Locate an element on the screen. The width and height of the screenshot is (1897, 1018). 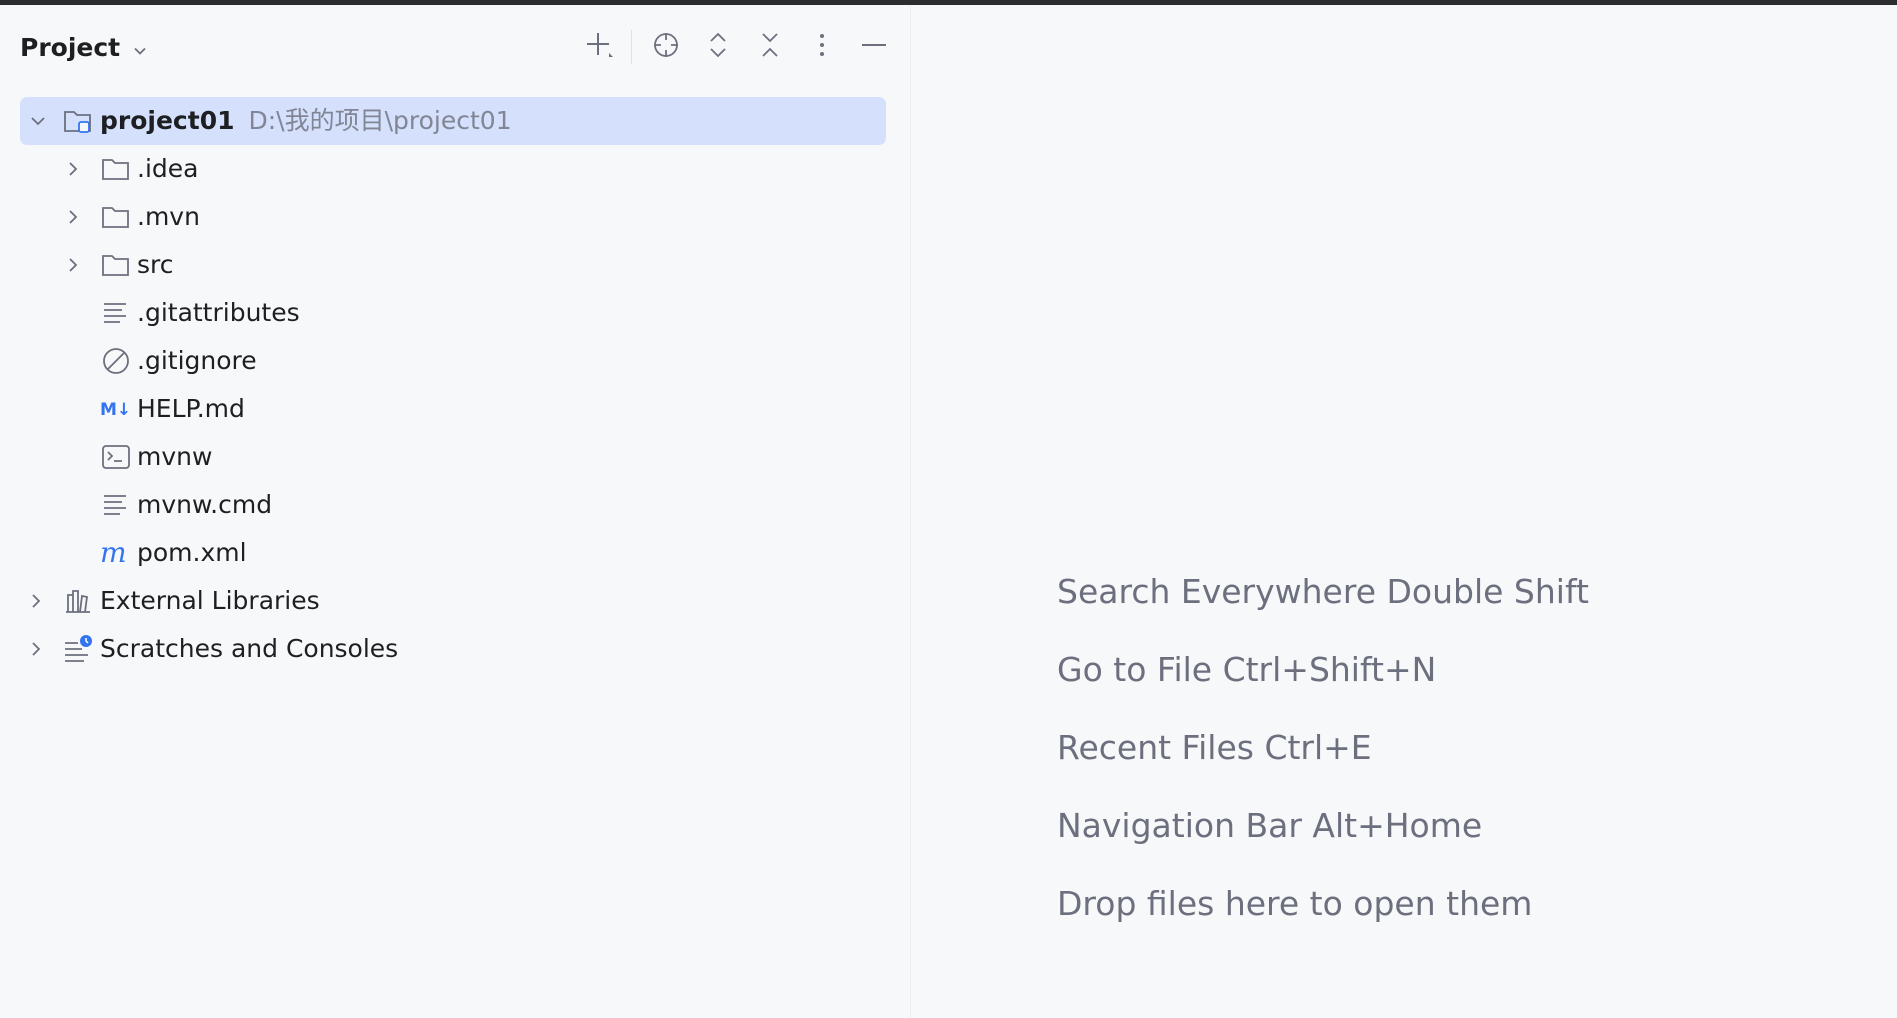
project-pane-header: Project is located at coordinates (455, 46).